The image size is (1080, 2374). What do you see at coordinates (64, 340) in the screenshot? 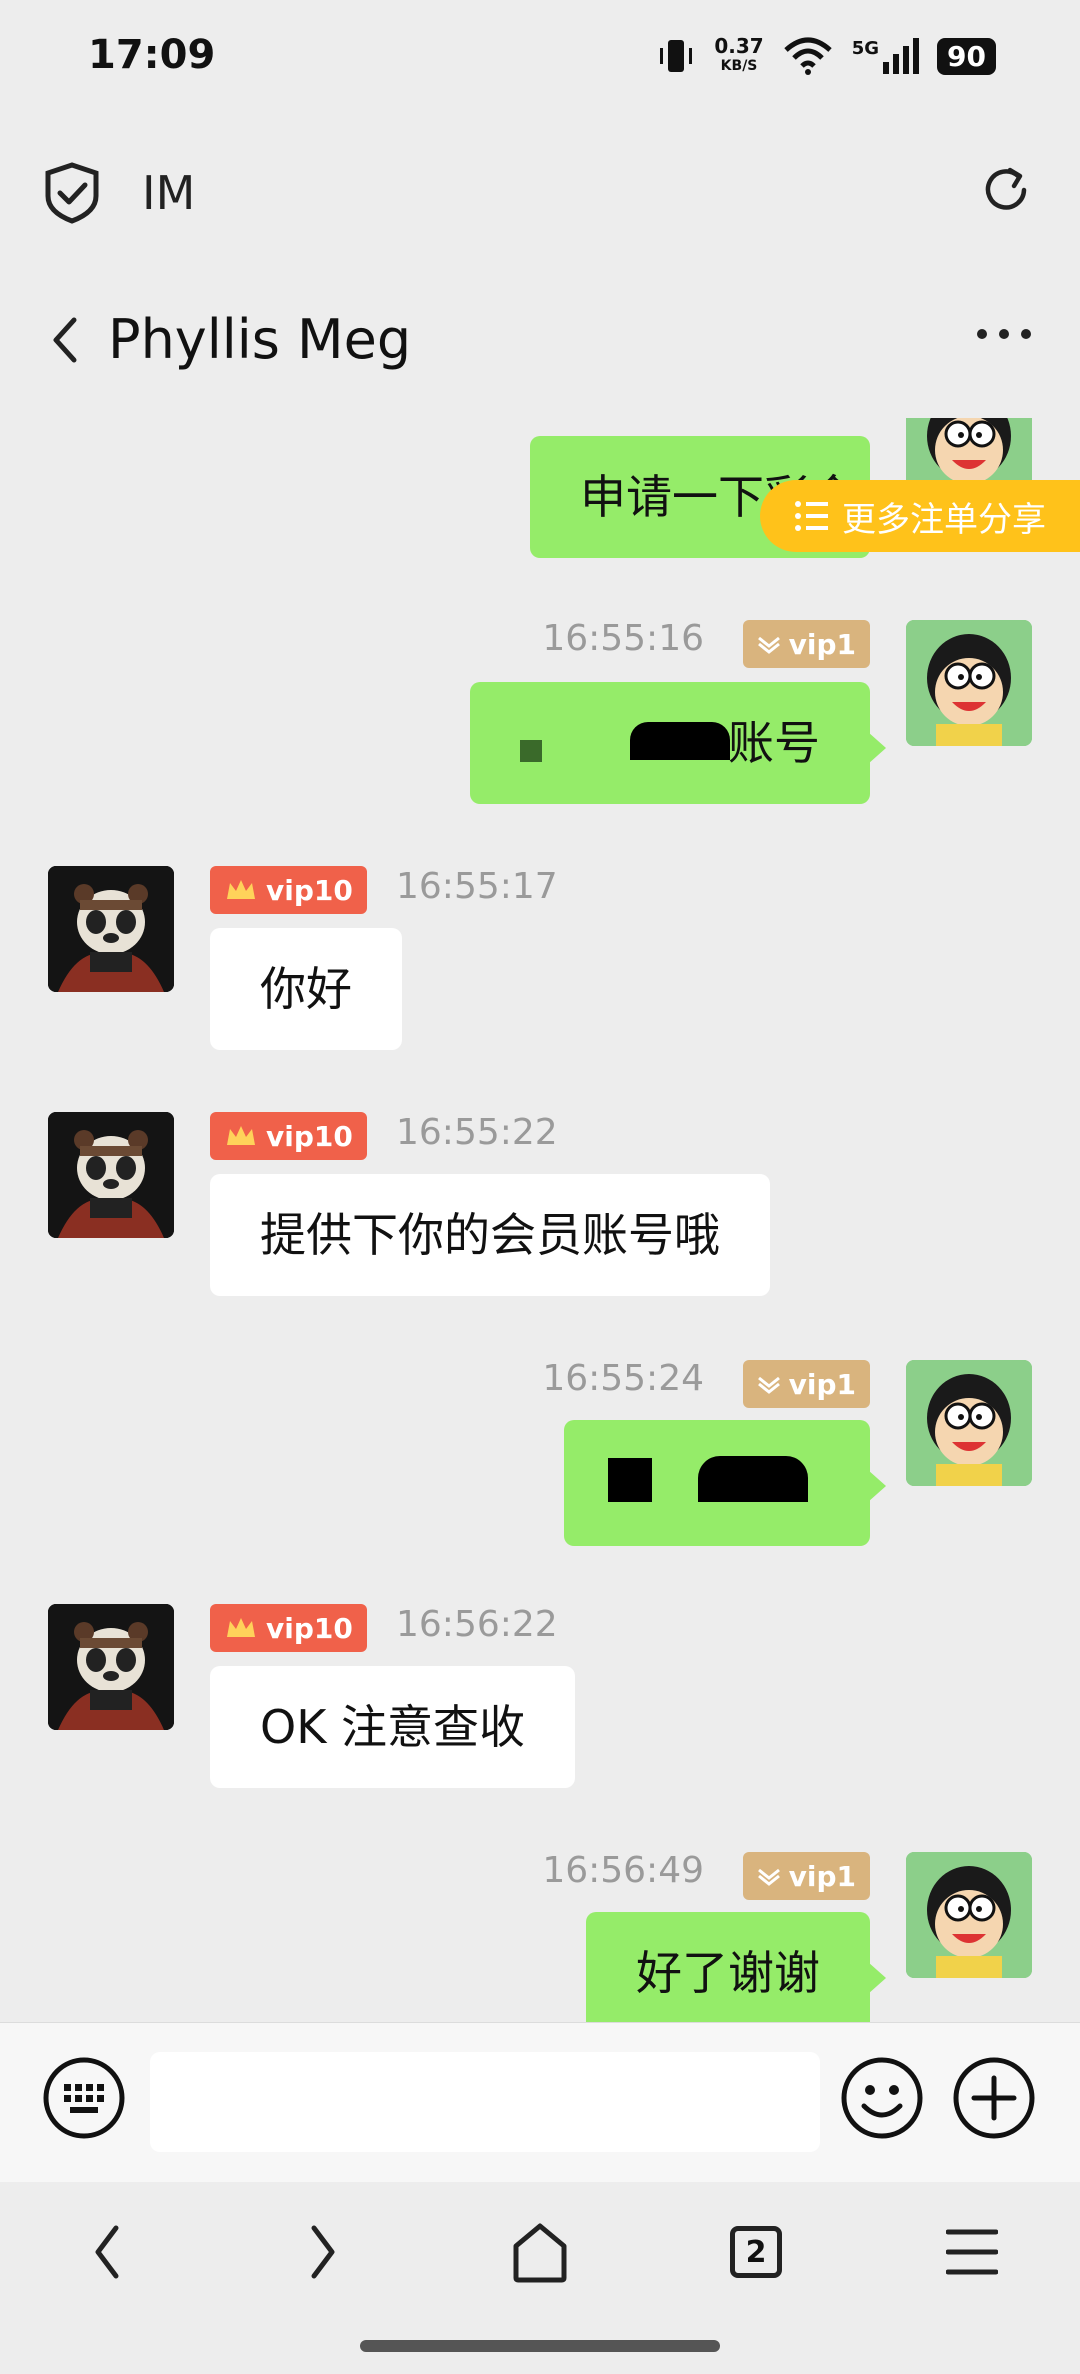
I see `chevron-left-icon` at bounding box center [64, 340].